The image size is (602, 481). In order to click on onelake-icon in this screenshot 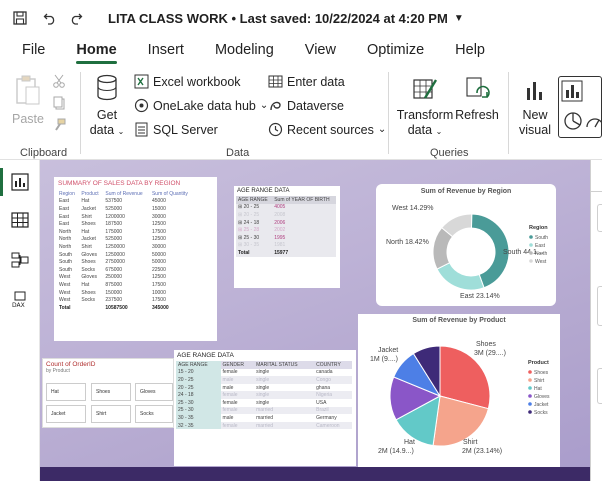, I will do `click(141, 105)`.